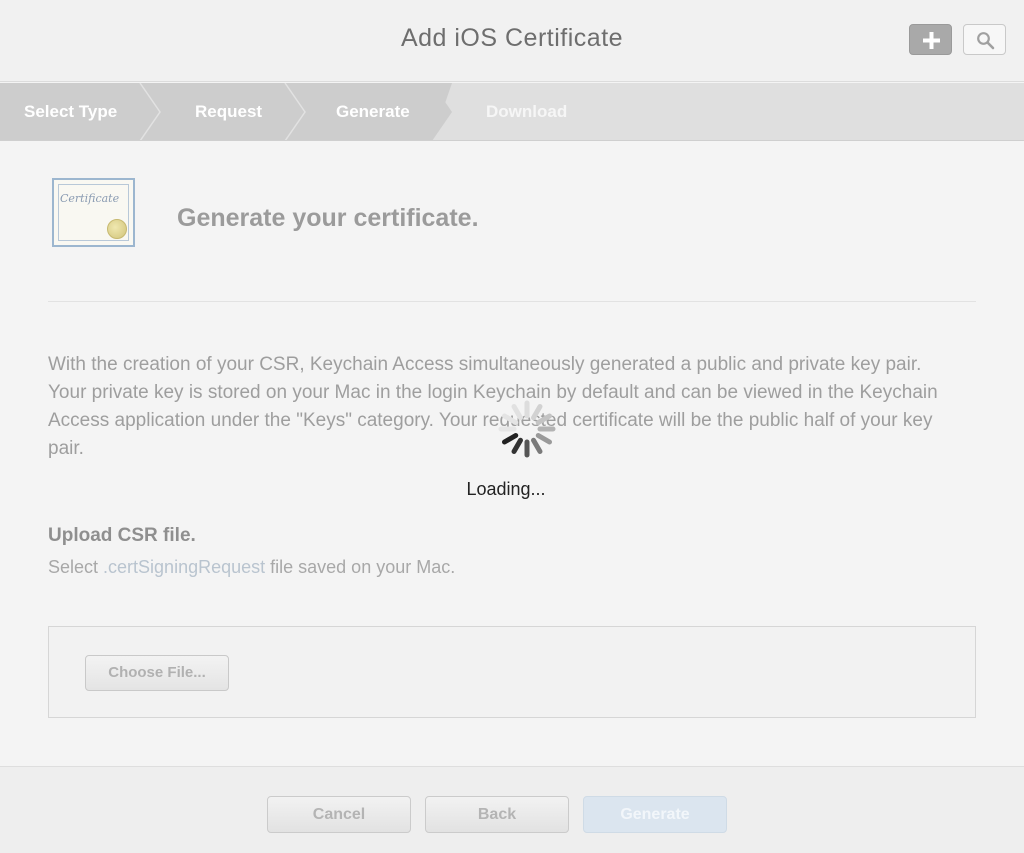 The image size is (1024, 853). Describe the element at coordinates (328, 218) in the screenshot. I see `section-heading: Generate your certificate.` at that location.